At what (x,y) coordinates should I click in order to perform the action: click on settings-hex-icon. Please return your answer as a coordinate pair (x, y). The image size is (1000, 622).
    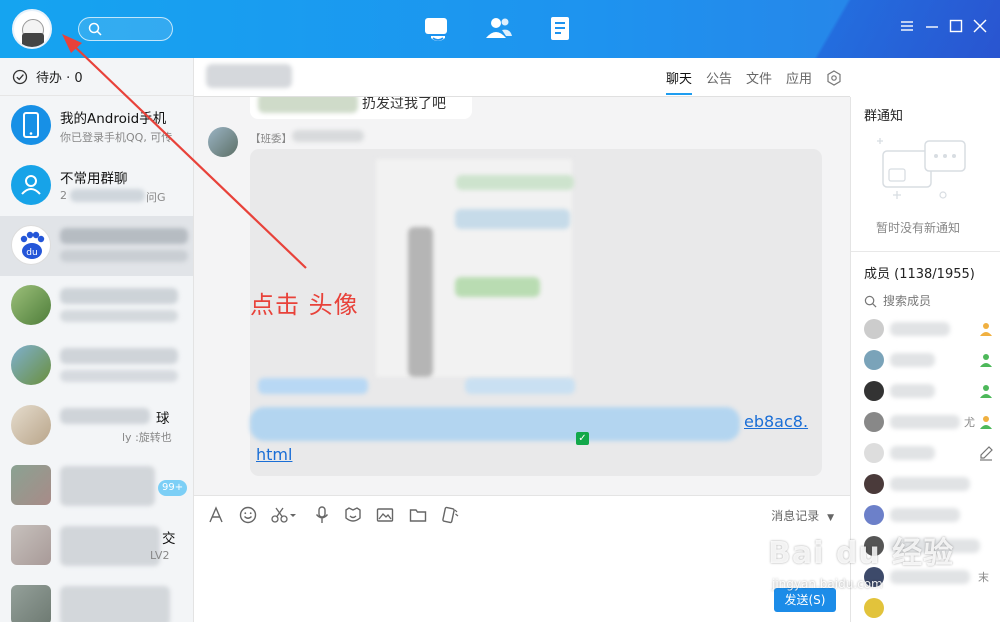
    Looking at the image, I should click on (834, 77).